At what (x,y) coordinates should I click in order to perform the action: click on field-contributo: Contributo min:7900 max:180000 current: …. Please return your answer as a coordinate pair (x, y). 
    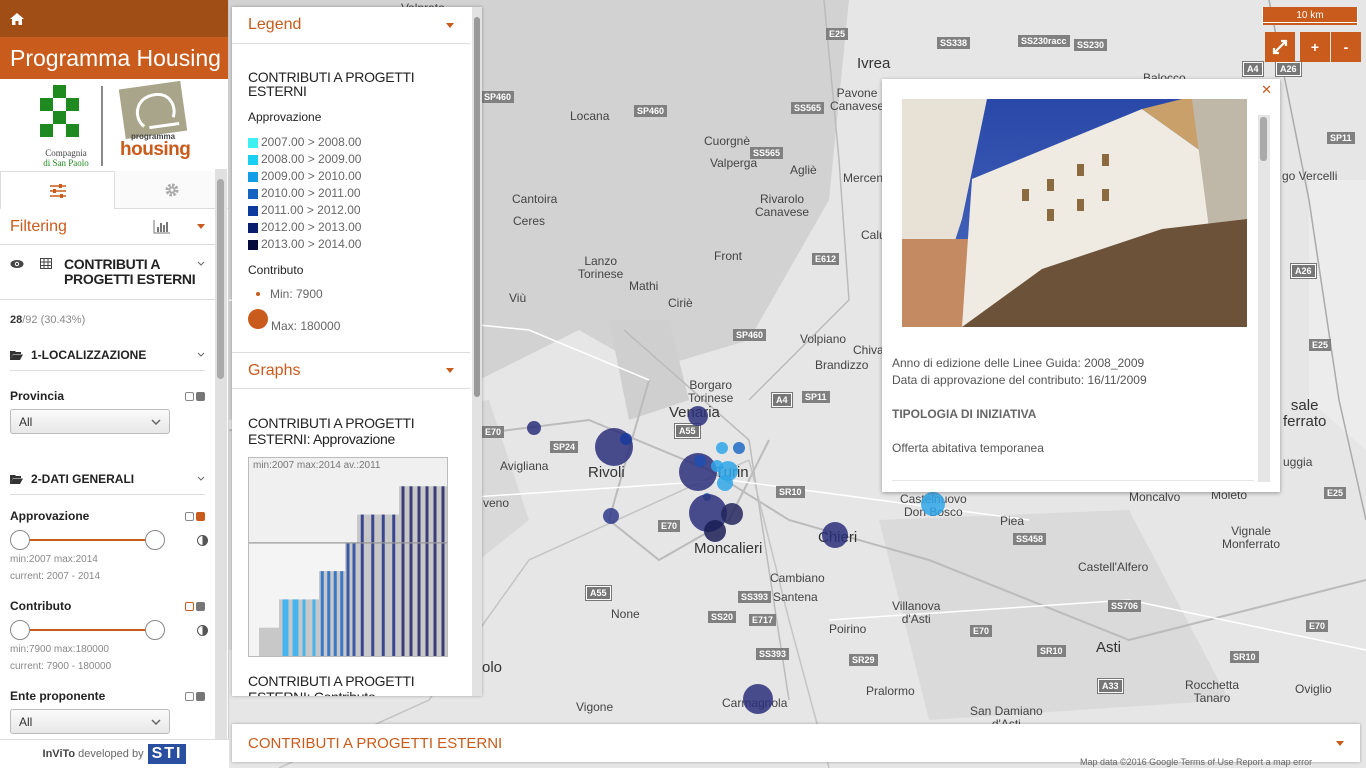
    Looking at the image, I should click on (109, 637).